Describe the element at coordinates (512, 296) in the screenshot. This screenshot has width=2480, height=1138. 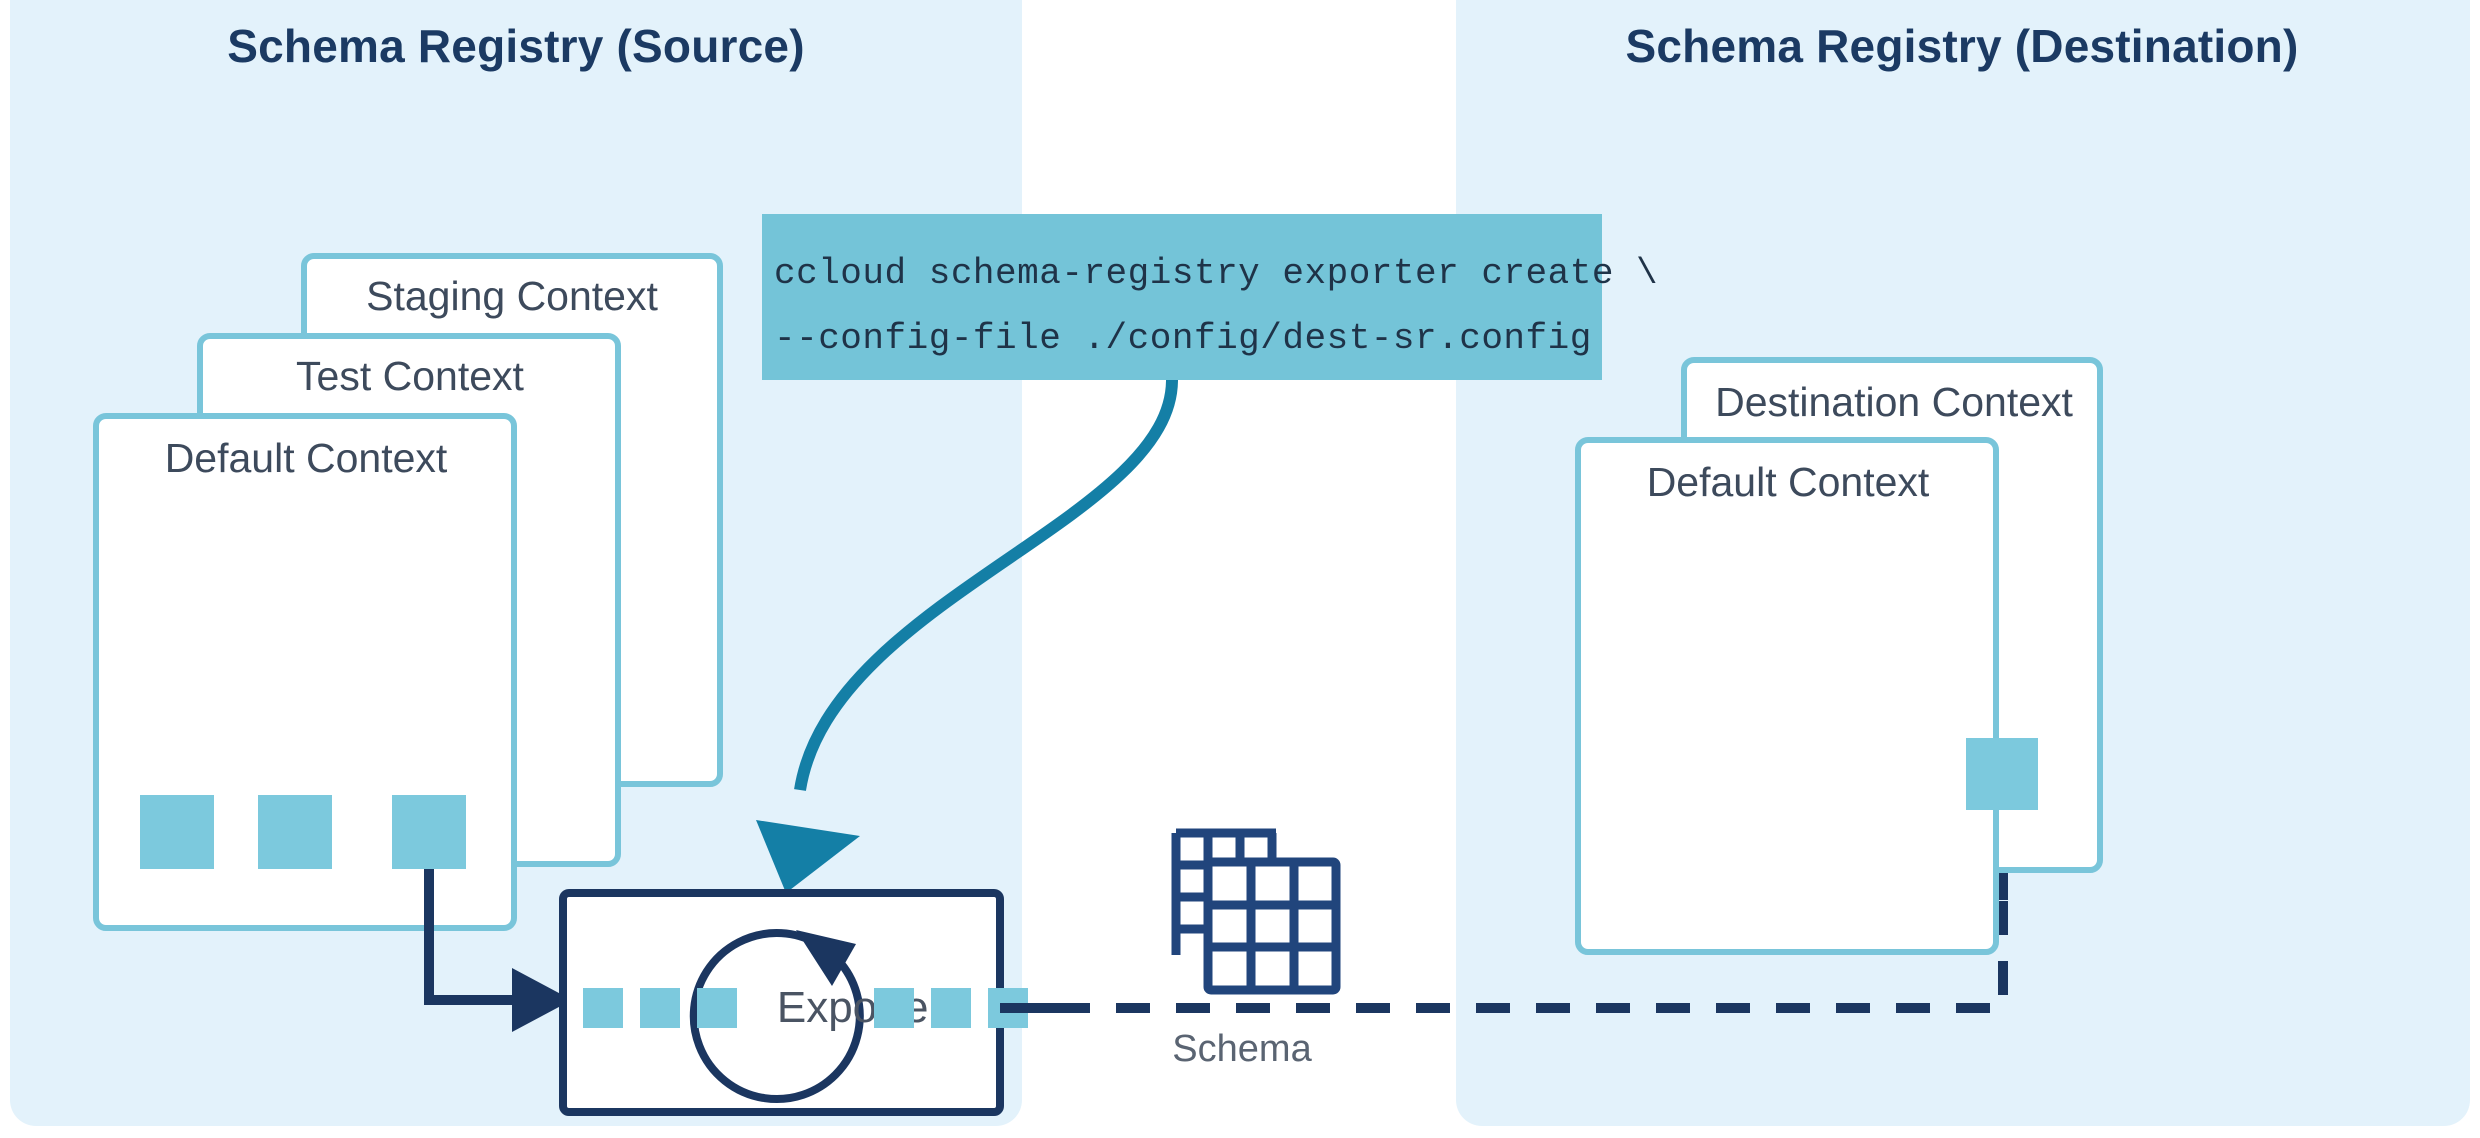
I see `source-context-label-staging: Staging Context` at that location.